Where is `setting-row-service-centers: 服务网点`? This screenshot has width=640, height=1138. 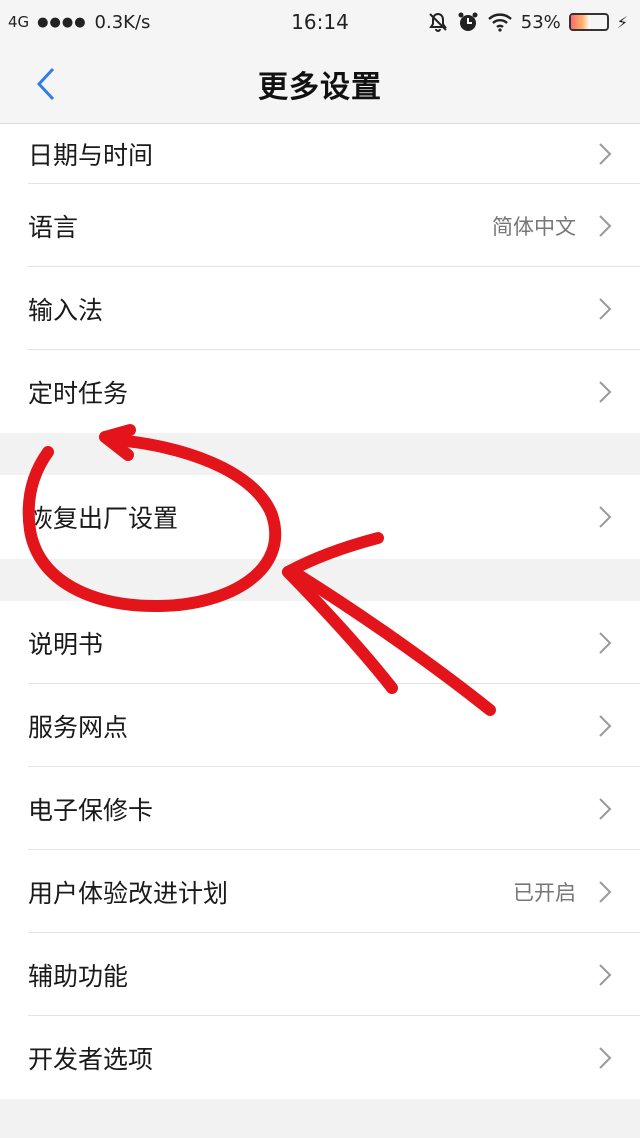
setting-row-service-centers: 服务网点 is located at coordinates (320, 725).